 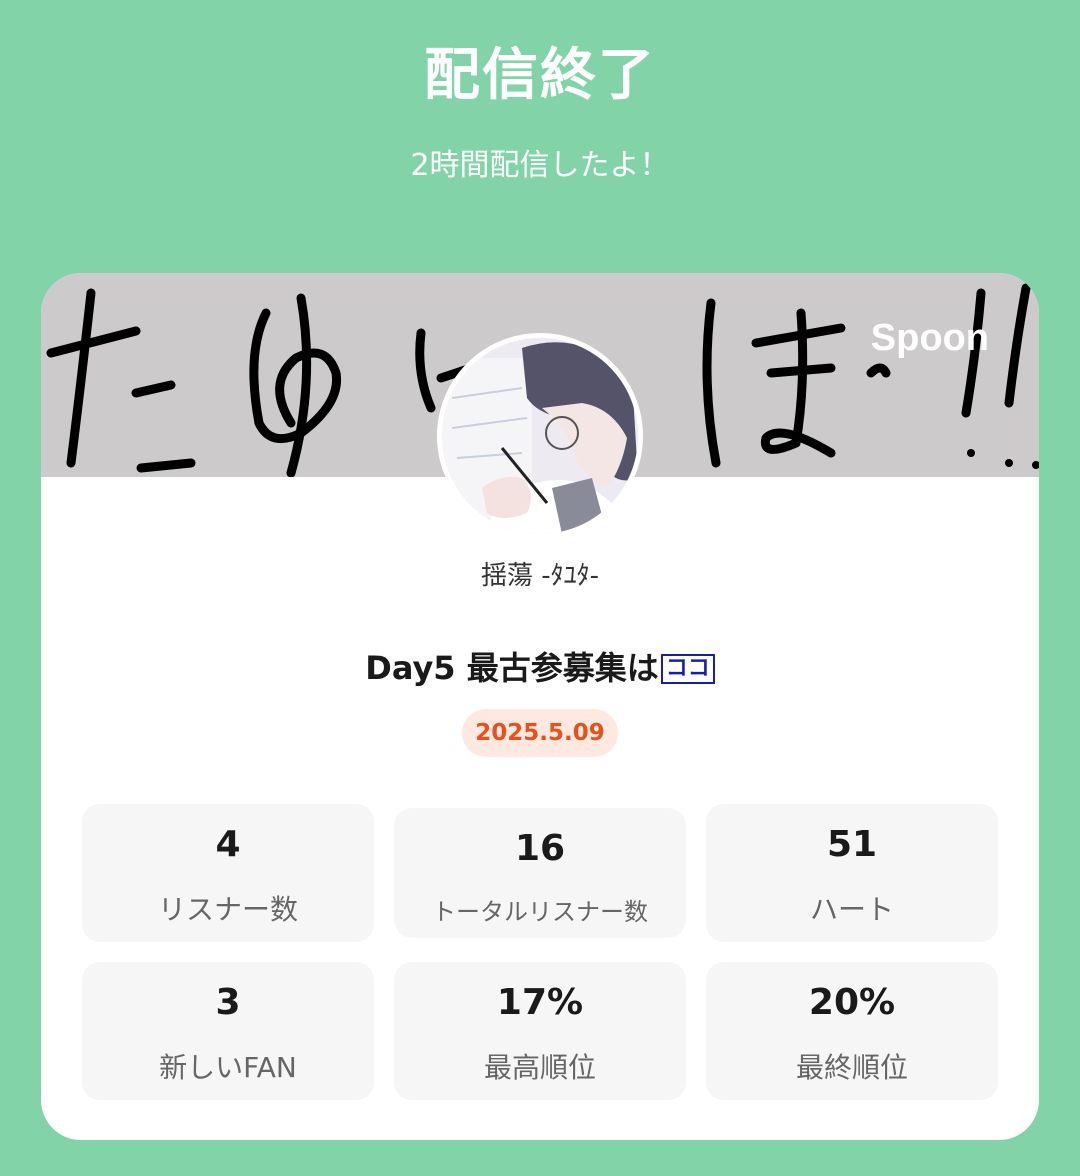 What do you see at coordinates (540, 576) in the screenshot?
I see `username: 揺蕩 -ﾀﾕﾀ-` at bounding box center [540, 576].